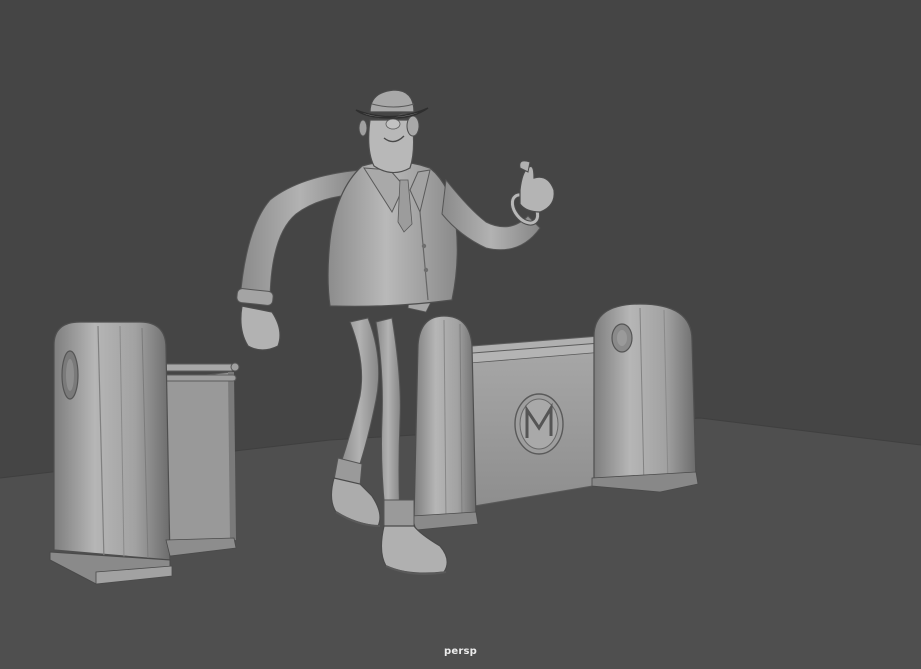  I want to click on camera-name-label: persp, so click(460, 651).